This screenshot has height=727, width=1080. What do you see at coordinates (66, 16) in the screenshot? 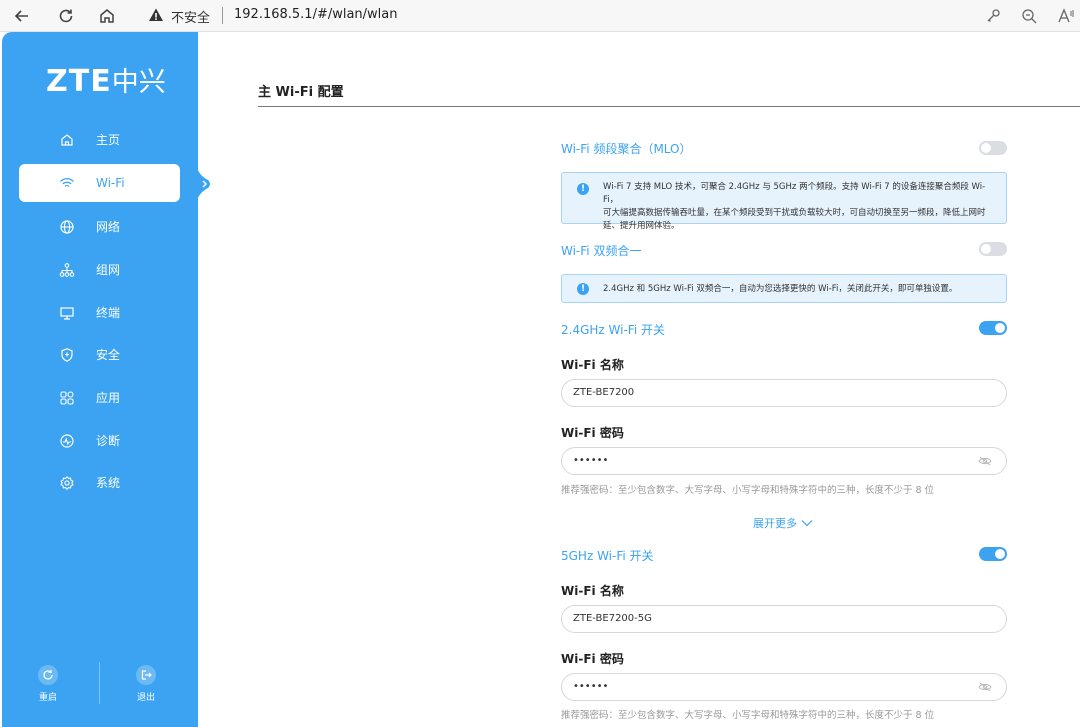
I see `refresh-icon` at bounding box center [66, 16].